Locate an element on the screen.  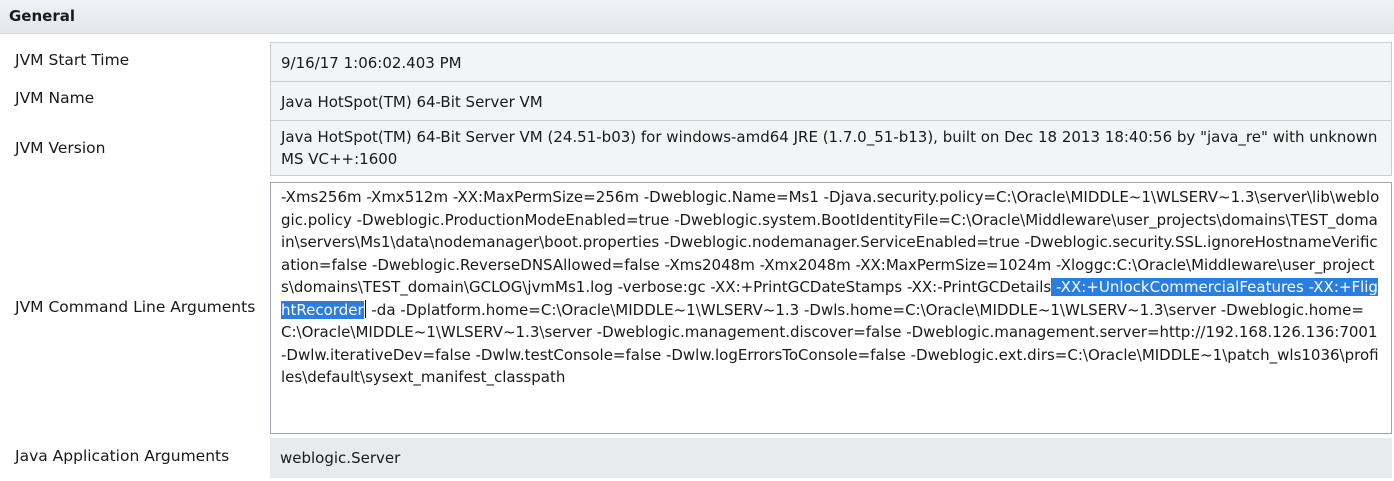
field-jvm-name: Java HotSpot(TM) 64-Bit Server VM is located at coordinates (831, 101).